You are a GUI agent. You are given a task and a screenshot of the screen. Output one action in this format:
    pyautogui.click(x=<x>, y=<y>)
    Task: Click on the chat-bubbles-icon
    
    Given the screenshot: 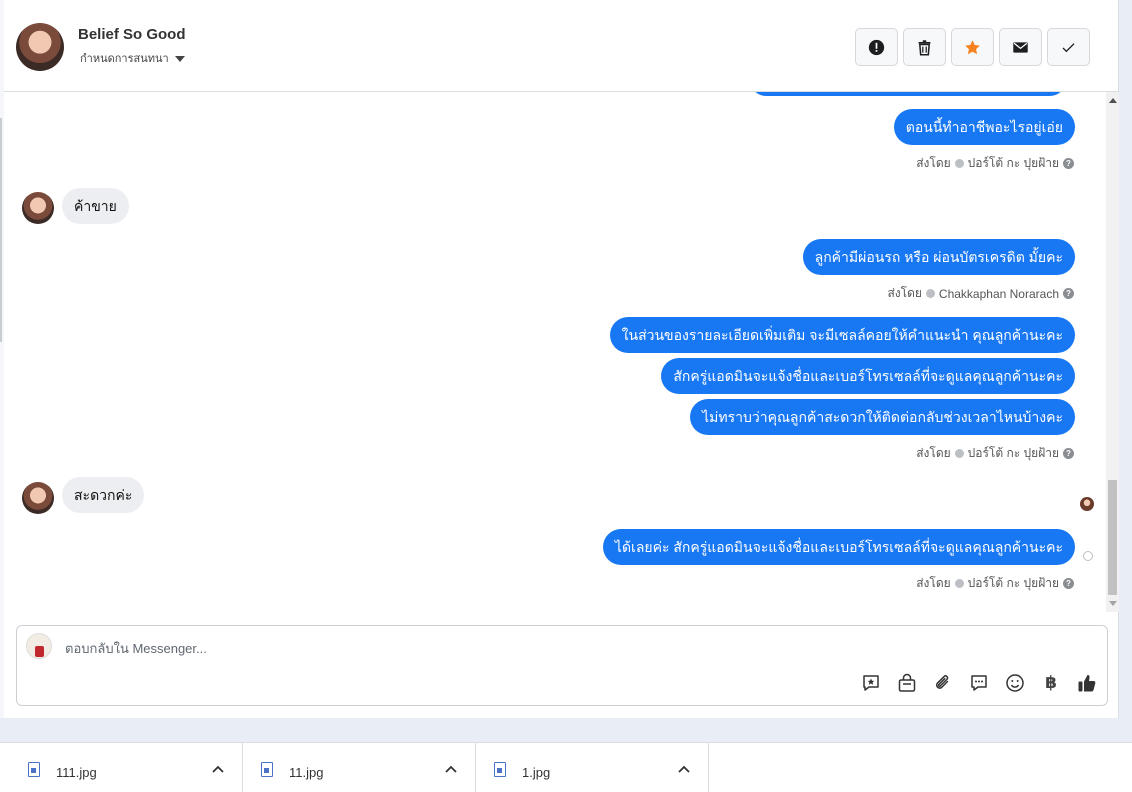 What is the action you would take?
    pyautogui.click(x=979, y=683)
    